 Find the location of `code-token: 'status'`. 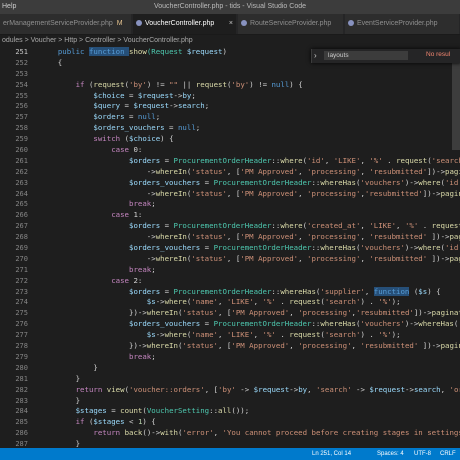

code-token: 'status' is located at coordinates (200, 346).